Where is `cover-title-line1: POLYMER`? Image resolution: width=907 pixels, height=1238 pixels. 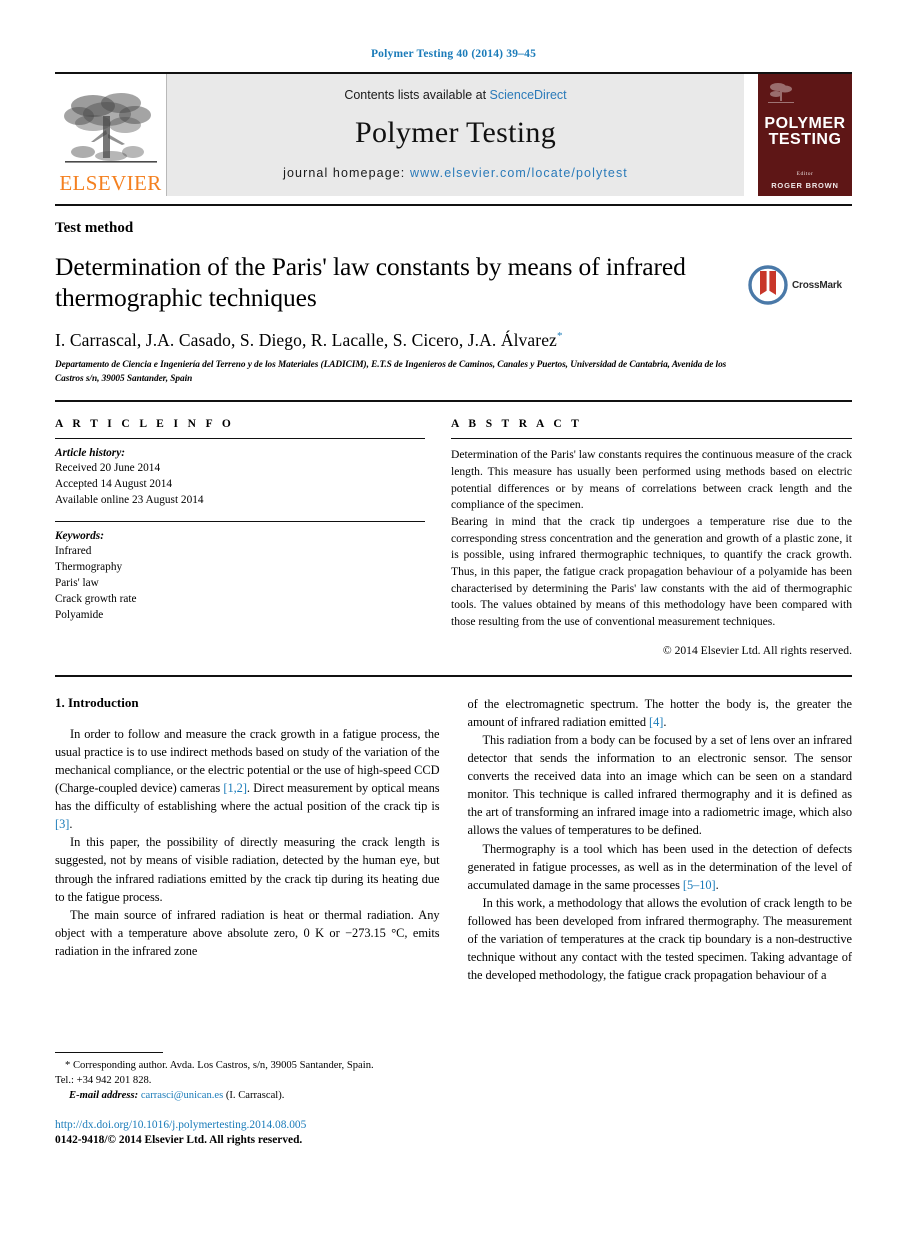
cover-title-line1: POLYMER is located at coordinates (805, 123).